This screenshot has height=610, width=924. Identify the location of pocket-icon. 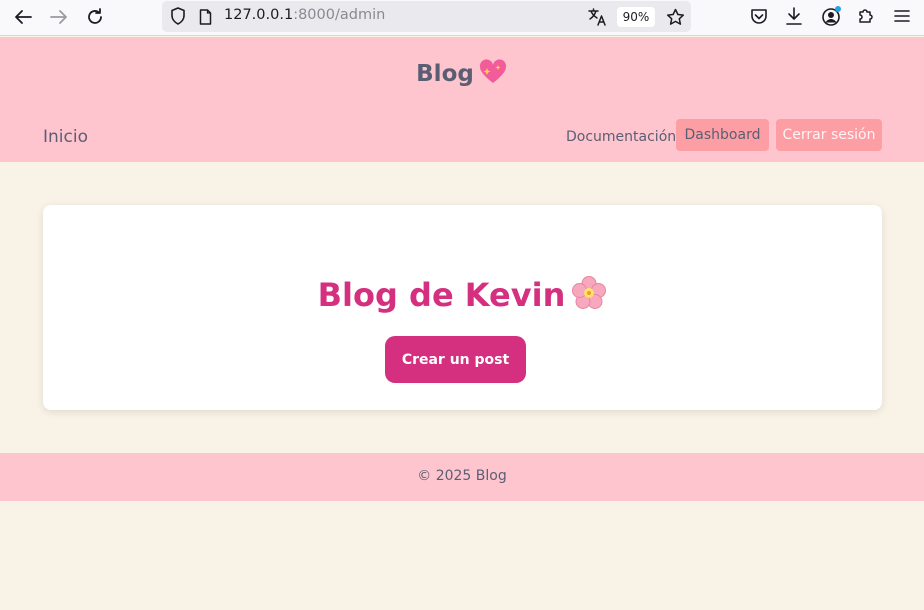
(759, 16).